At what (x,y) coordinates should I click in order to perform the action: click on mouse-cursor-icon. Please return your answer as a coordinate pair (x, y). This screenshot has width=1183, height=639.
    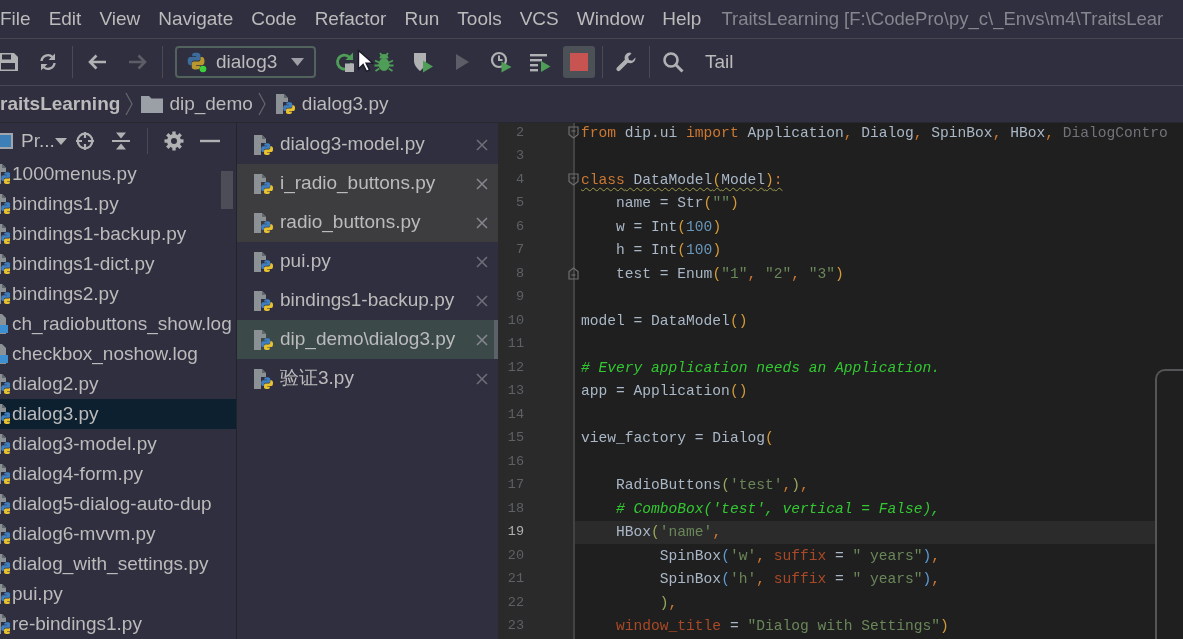
    Looking at the image, I should click on (366, 61).